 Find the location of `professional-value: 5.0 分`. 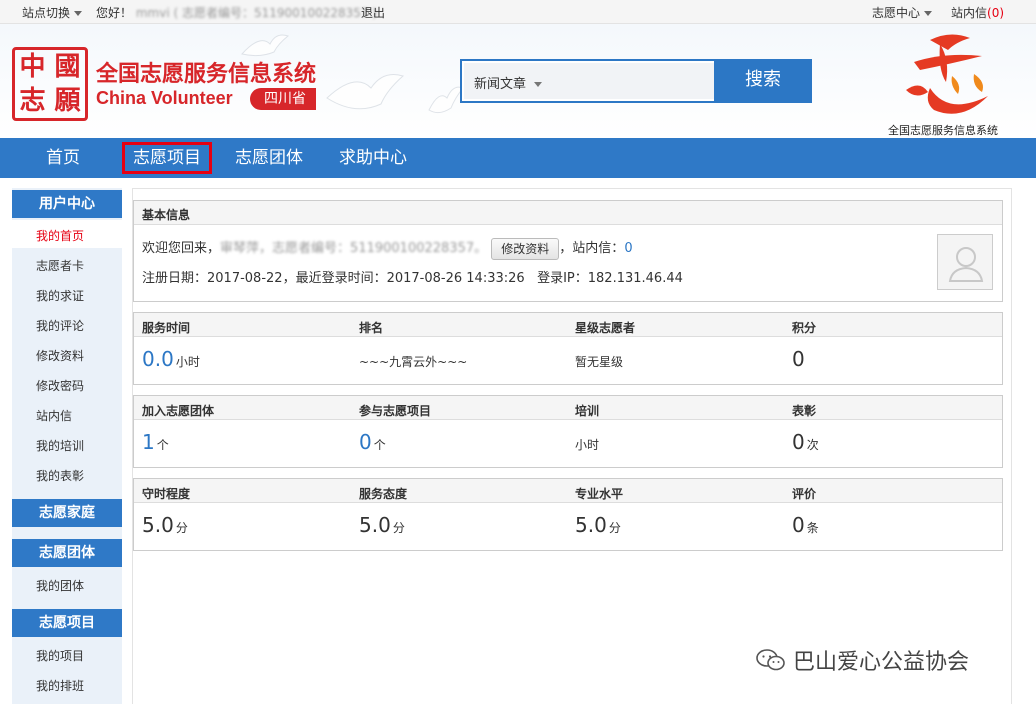

professional-value: 5.0 分 is located at coordinates (598, 525).